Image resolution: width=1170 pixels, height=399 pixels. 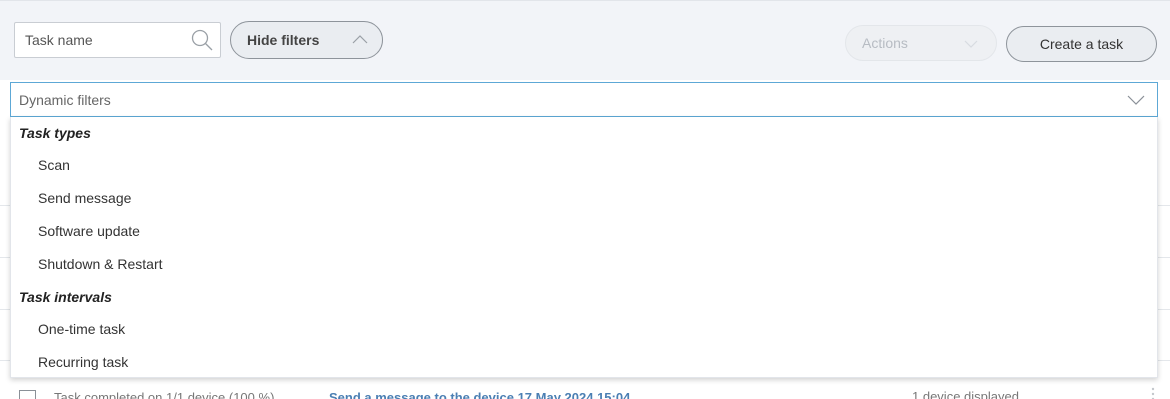 What do you see at coordinates (584, 231) in the screenshot?
I see `option-software-update: Software update` at bounding box center [584, 231].